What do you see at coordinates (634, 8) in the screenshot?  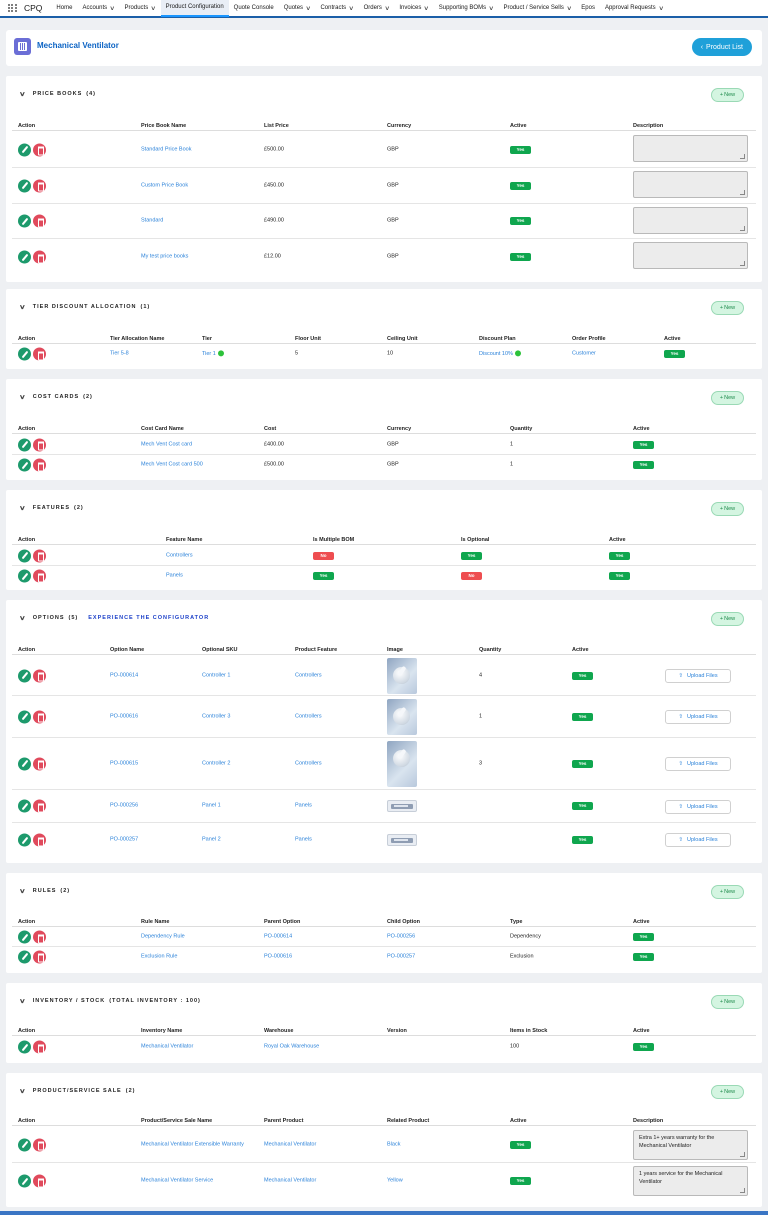 I see `nav-approval-requests: Approval Requests ∨` at bounding box center [634, 8].